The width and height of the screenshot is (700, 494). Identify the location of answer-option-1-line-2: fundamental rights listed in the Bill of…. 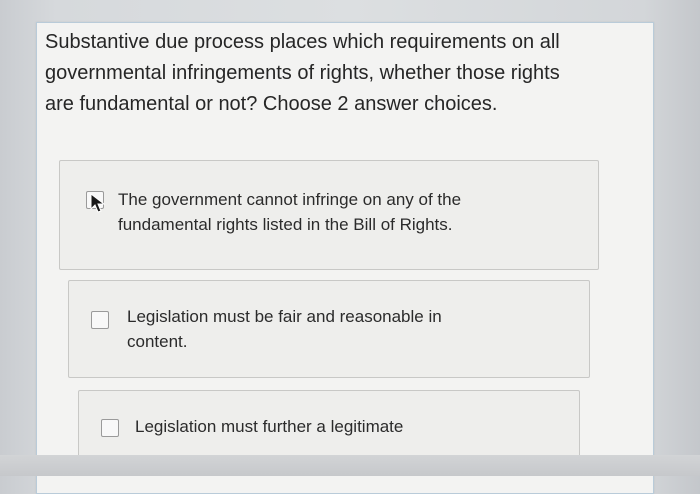
(285, 224).